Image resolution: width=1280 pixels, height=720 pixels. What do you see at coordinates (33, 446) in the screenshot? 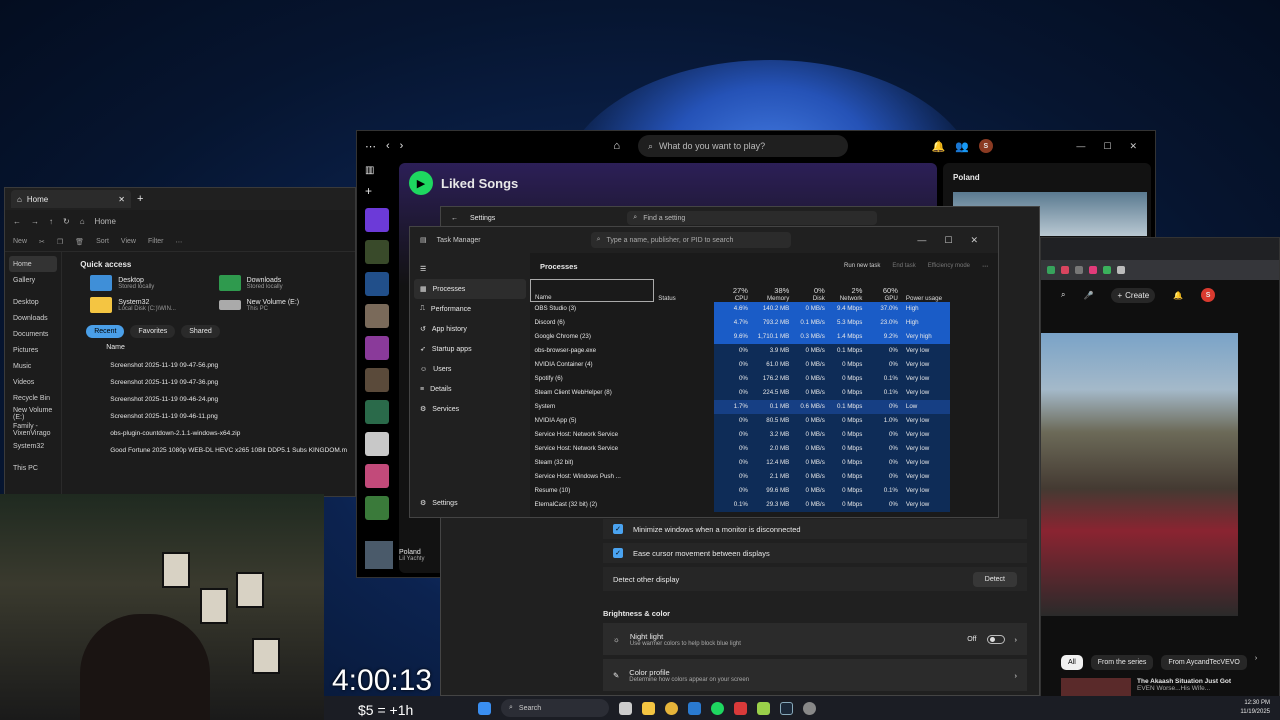
I see `sidebar-item-system32: System32` at bounding box center [33, 446].